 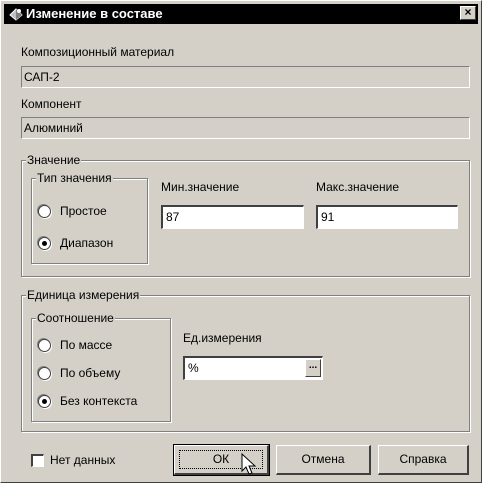 I want to click on component-label: Компонент, so click(x=51, y=104).